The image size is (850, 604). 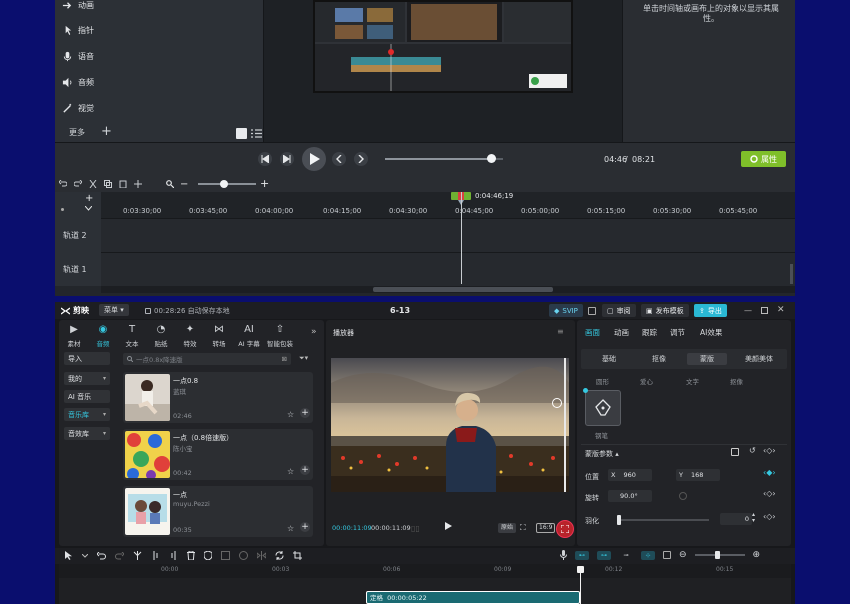 I want to click on list-view-icon, so click(x=256, y=133).